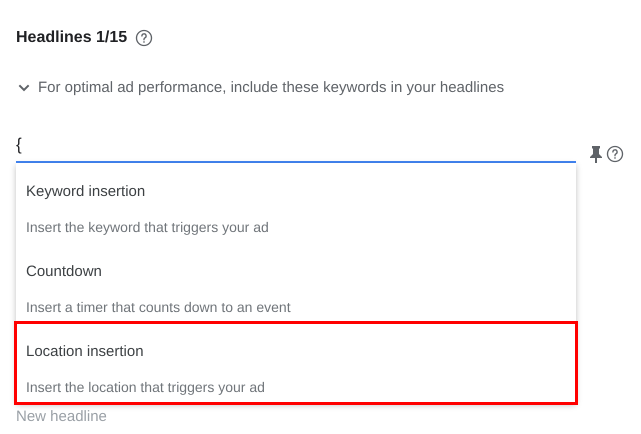 The width and height of the screenshot is (641, 434). What do you see at coordinates (146, 387) in the screenshot?
I see `menu-item-description: Insert the location that triggers your ad` at bounding box center [146, 387].